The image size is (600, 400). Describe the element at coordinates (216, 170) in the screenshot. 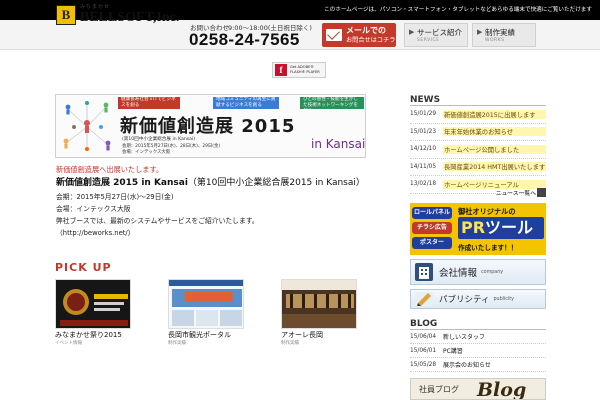

I see `article-headline-link: 新価値創造展へ出展いたします。` at that location.